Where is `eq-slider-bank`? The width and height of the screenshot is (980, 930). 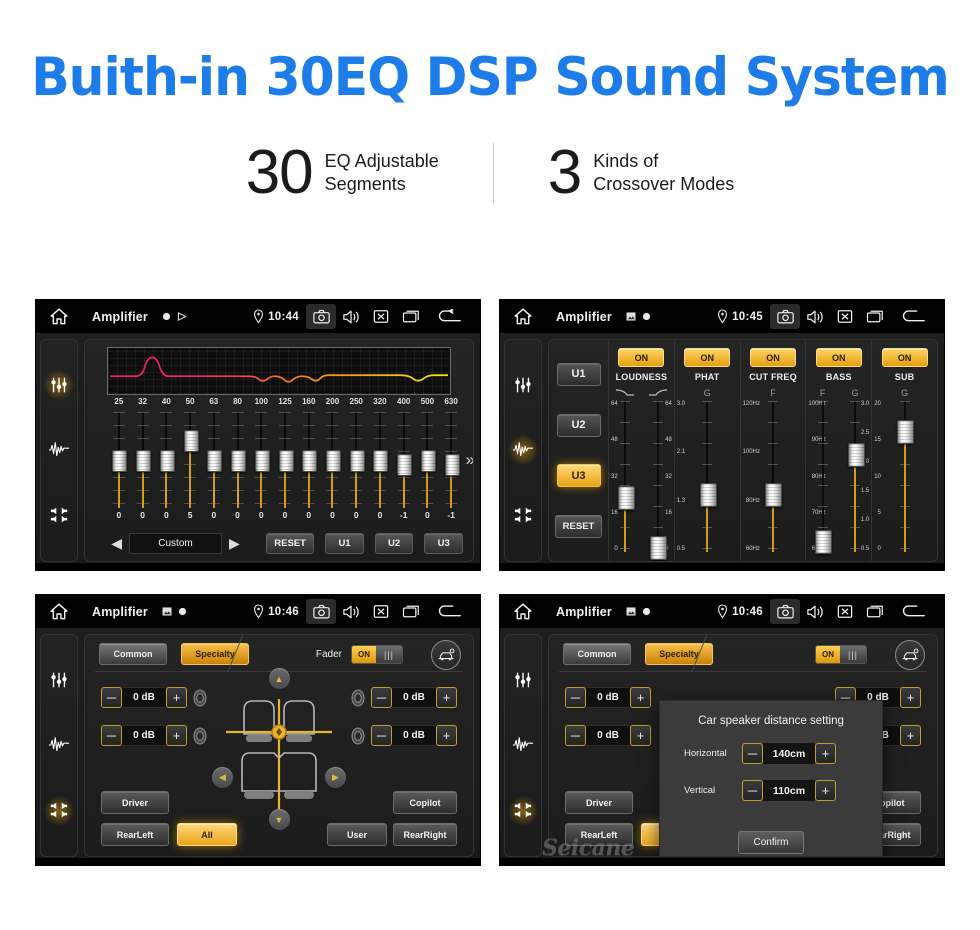
eq-slider-bank is located at coordinates (285, 460).